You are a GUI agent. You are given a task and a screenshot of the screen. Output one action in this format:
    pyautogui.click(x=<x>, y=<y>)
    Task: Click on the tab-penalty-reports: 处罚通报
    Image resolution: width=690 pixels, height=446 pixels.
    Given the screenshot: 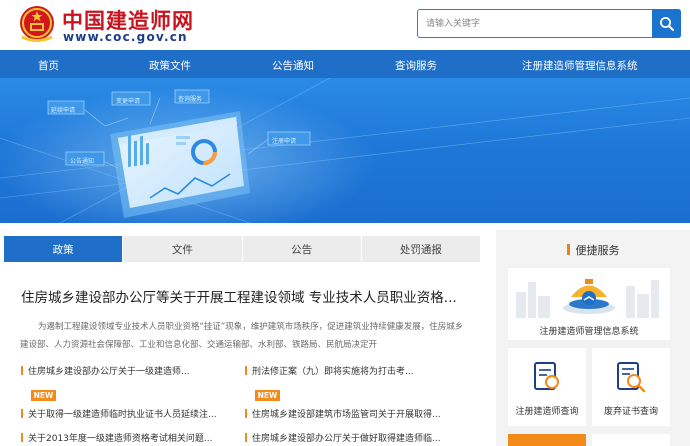 What is the action you would take?
    pyautogui.click(x=420, y=249)
    